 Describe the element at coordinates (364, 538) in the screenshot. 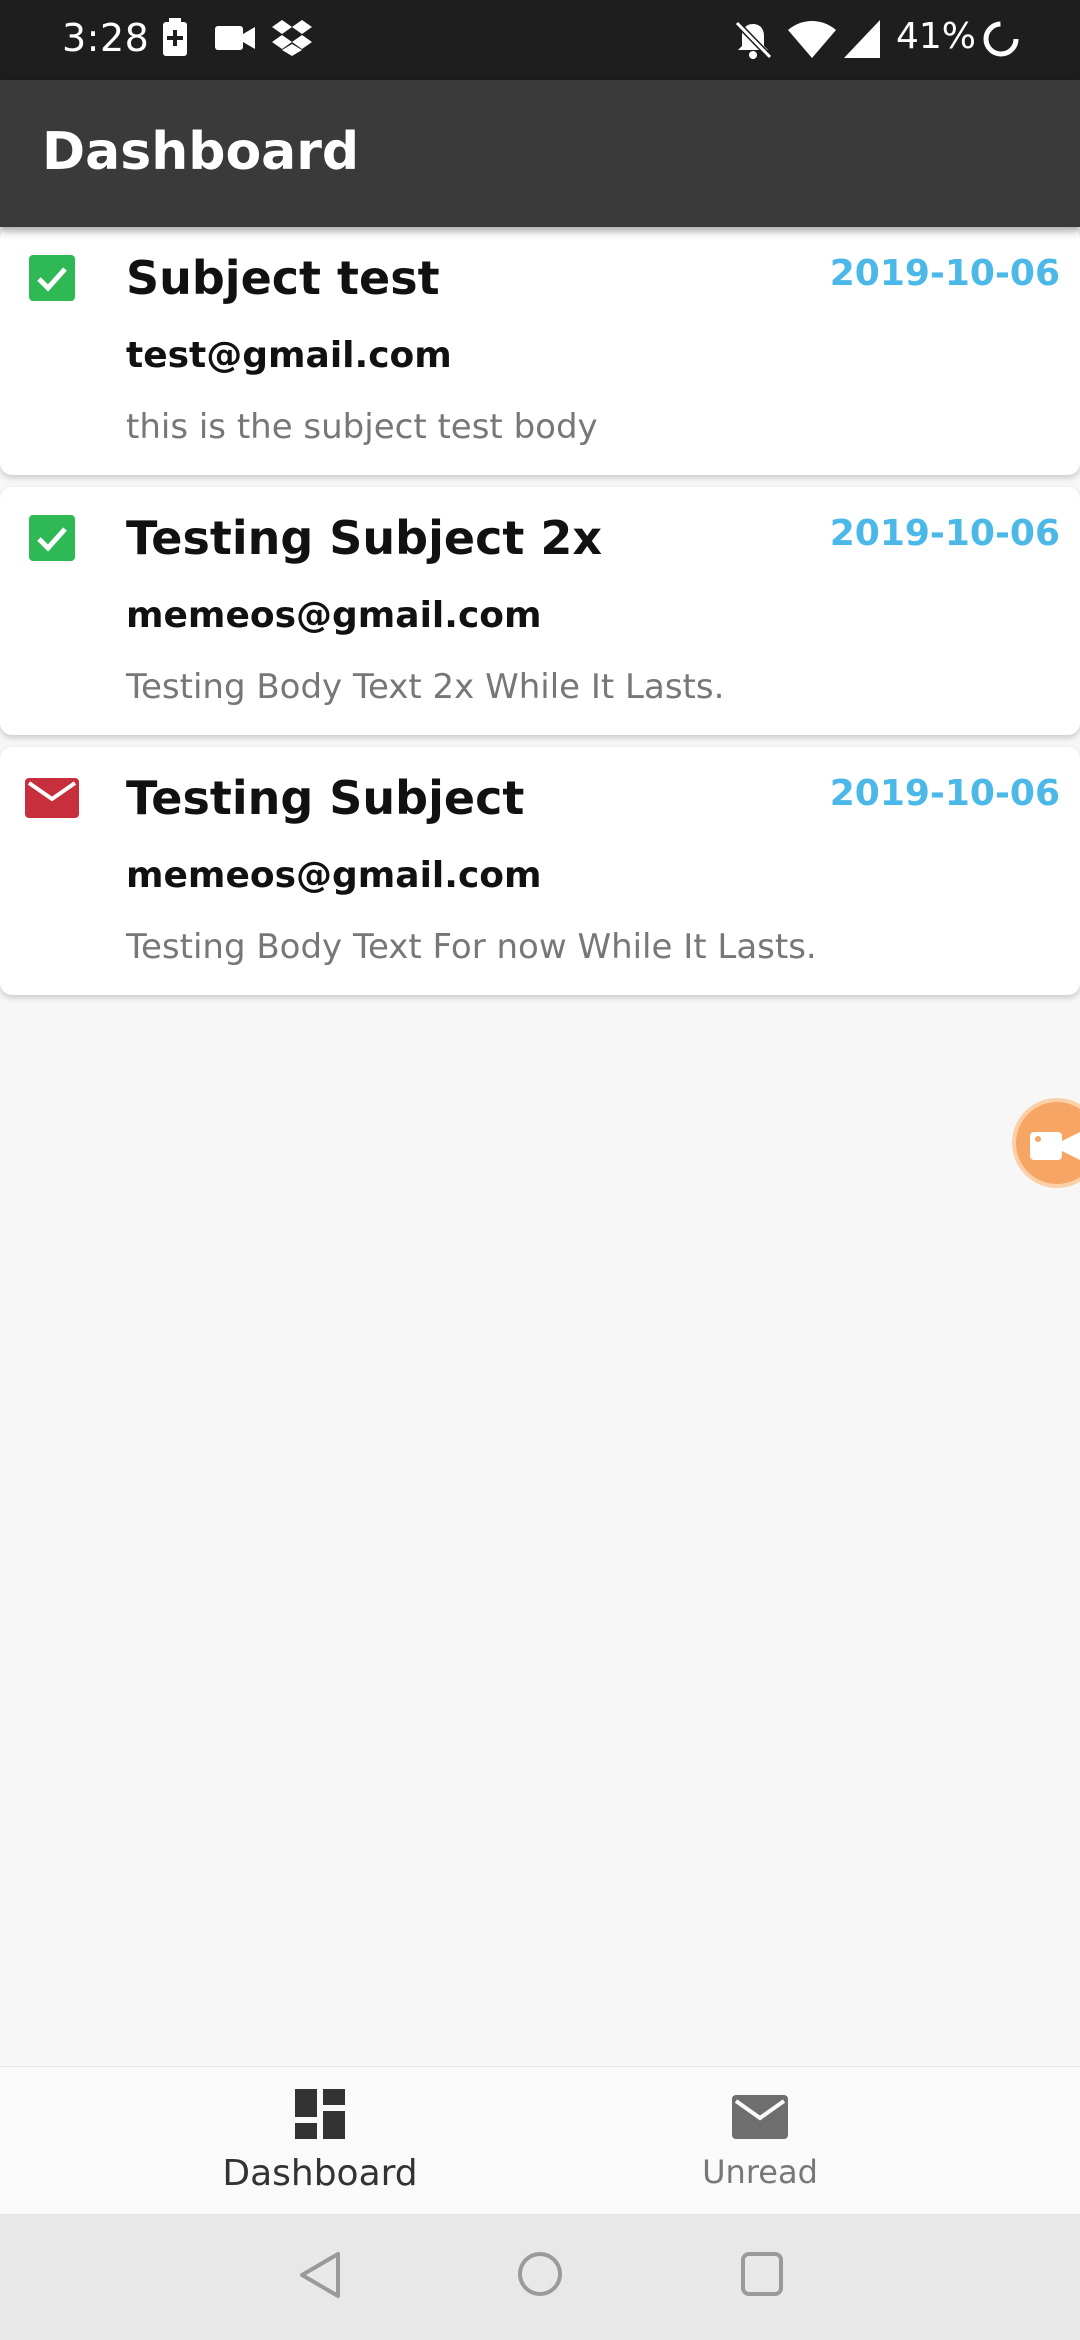

I see `message-subject: Testing Subject 2x` at that location.